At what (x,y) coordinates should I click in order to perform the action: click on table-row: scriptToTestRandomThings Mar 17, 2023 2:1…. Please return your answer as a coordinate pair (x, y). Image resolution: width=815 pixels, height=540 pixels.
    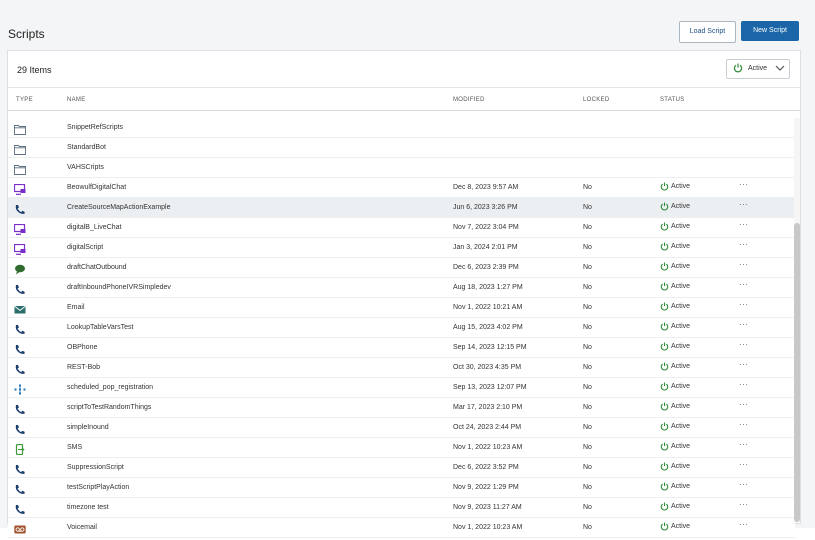
    Looking at the image, I should click on (401, 408).